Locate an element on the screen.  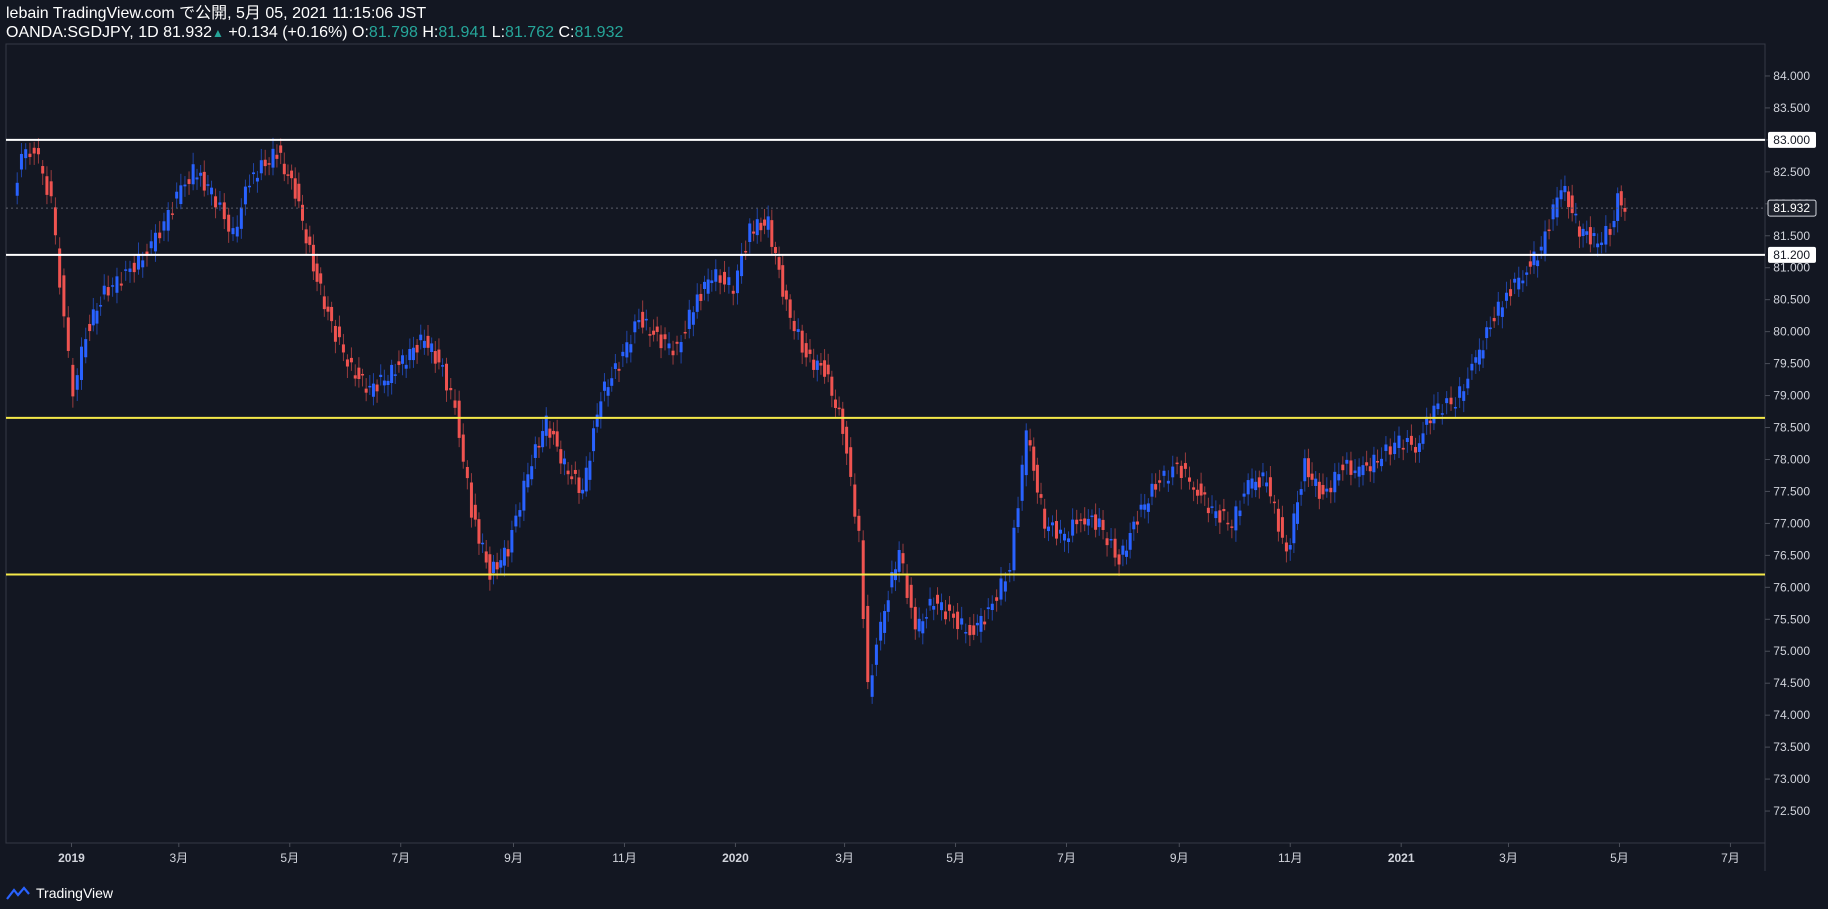
x-tick-label: 5月 is located at coordinates (1619, 858).